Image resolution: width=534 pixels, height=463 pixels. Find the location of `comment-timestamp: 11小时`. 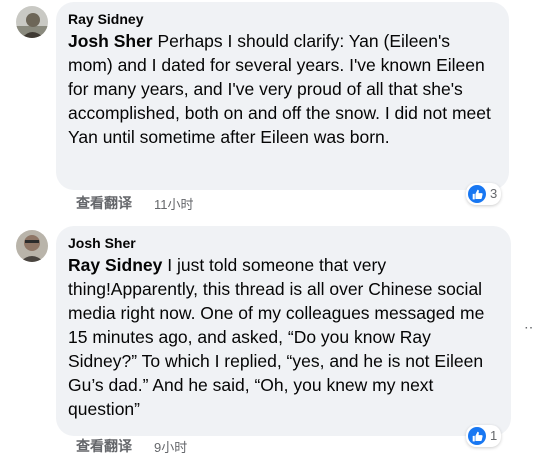

comment-timestamp: 11小时 is located at coordinates (174, 203).